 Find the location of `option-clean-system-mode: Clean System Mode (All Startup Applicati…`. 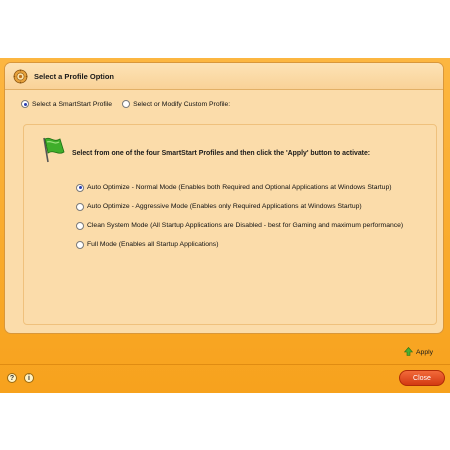

option-clean-system-mode: Clean System Mode (All Startup Applicati… is located at coordinates (239, 225).